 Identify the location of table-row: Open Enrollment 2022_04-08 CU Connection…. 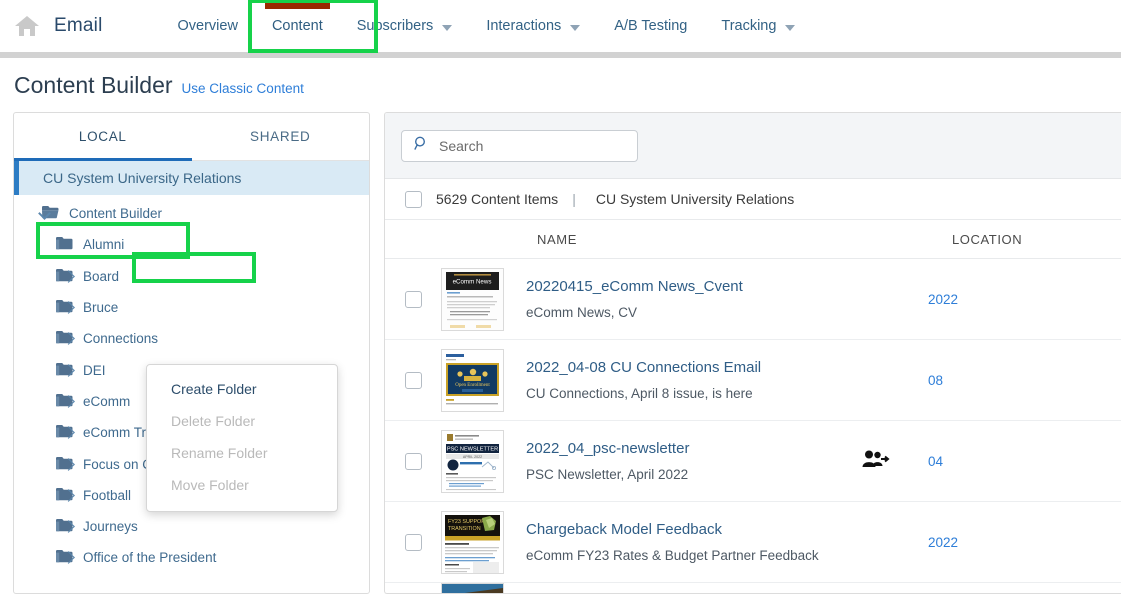
(753, 380).